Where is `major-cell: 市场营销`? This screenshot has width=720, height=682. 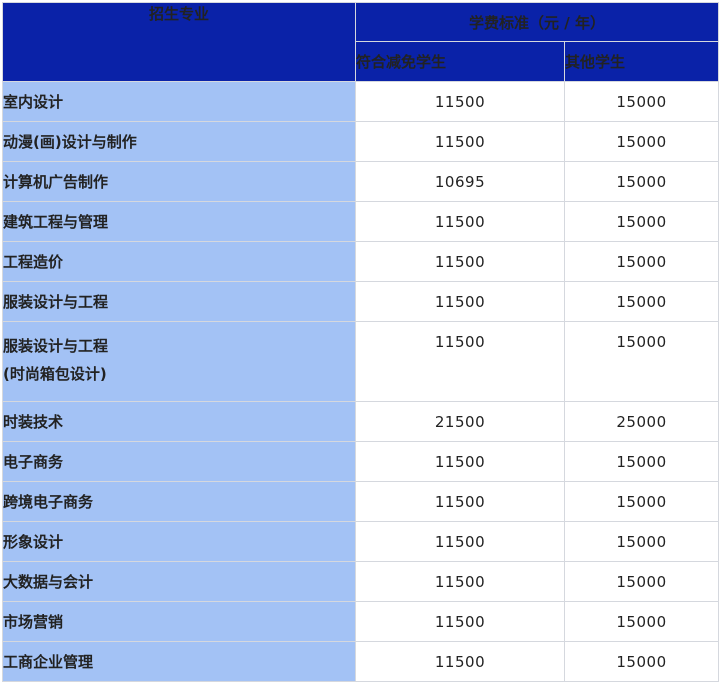
major-cell: 市场营销 is located at coordinates (179, 621).